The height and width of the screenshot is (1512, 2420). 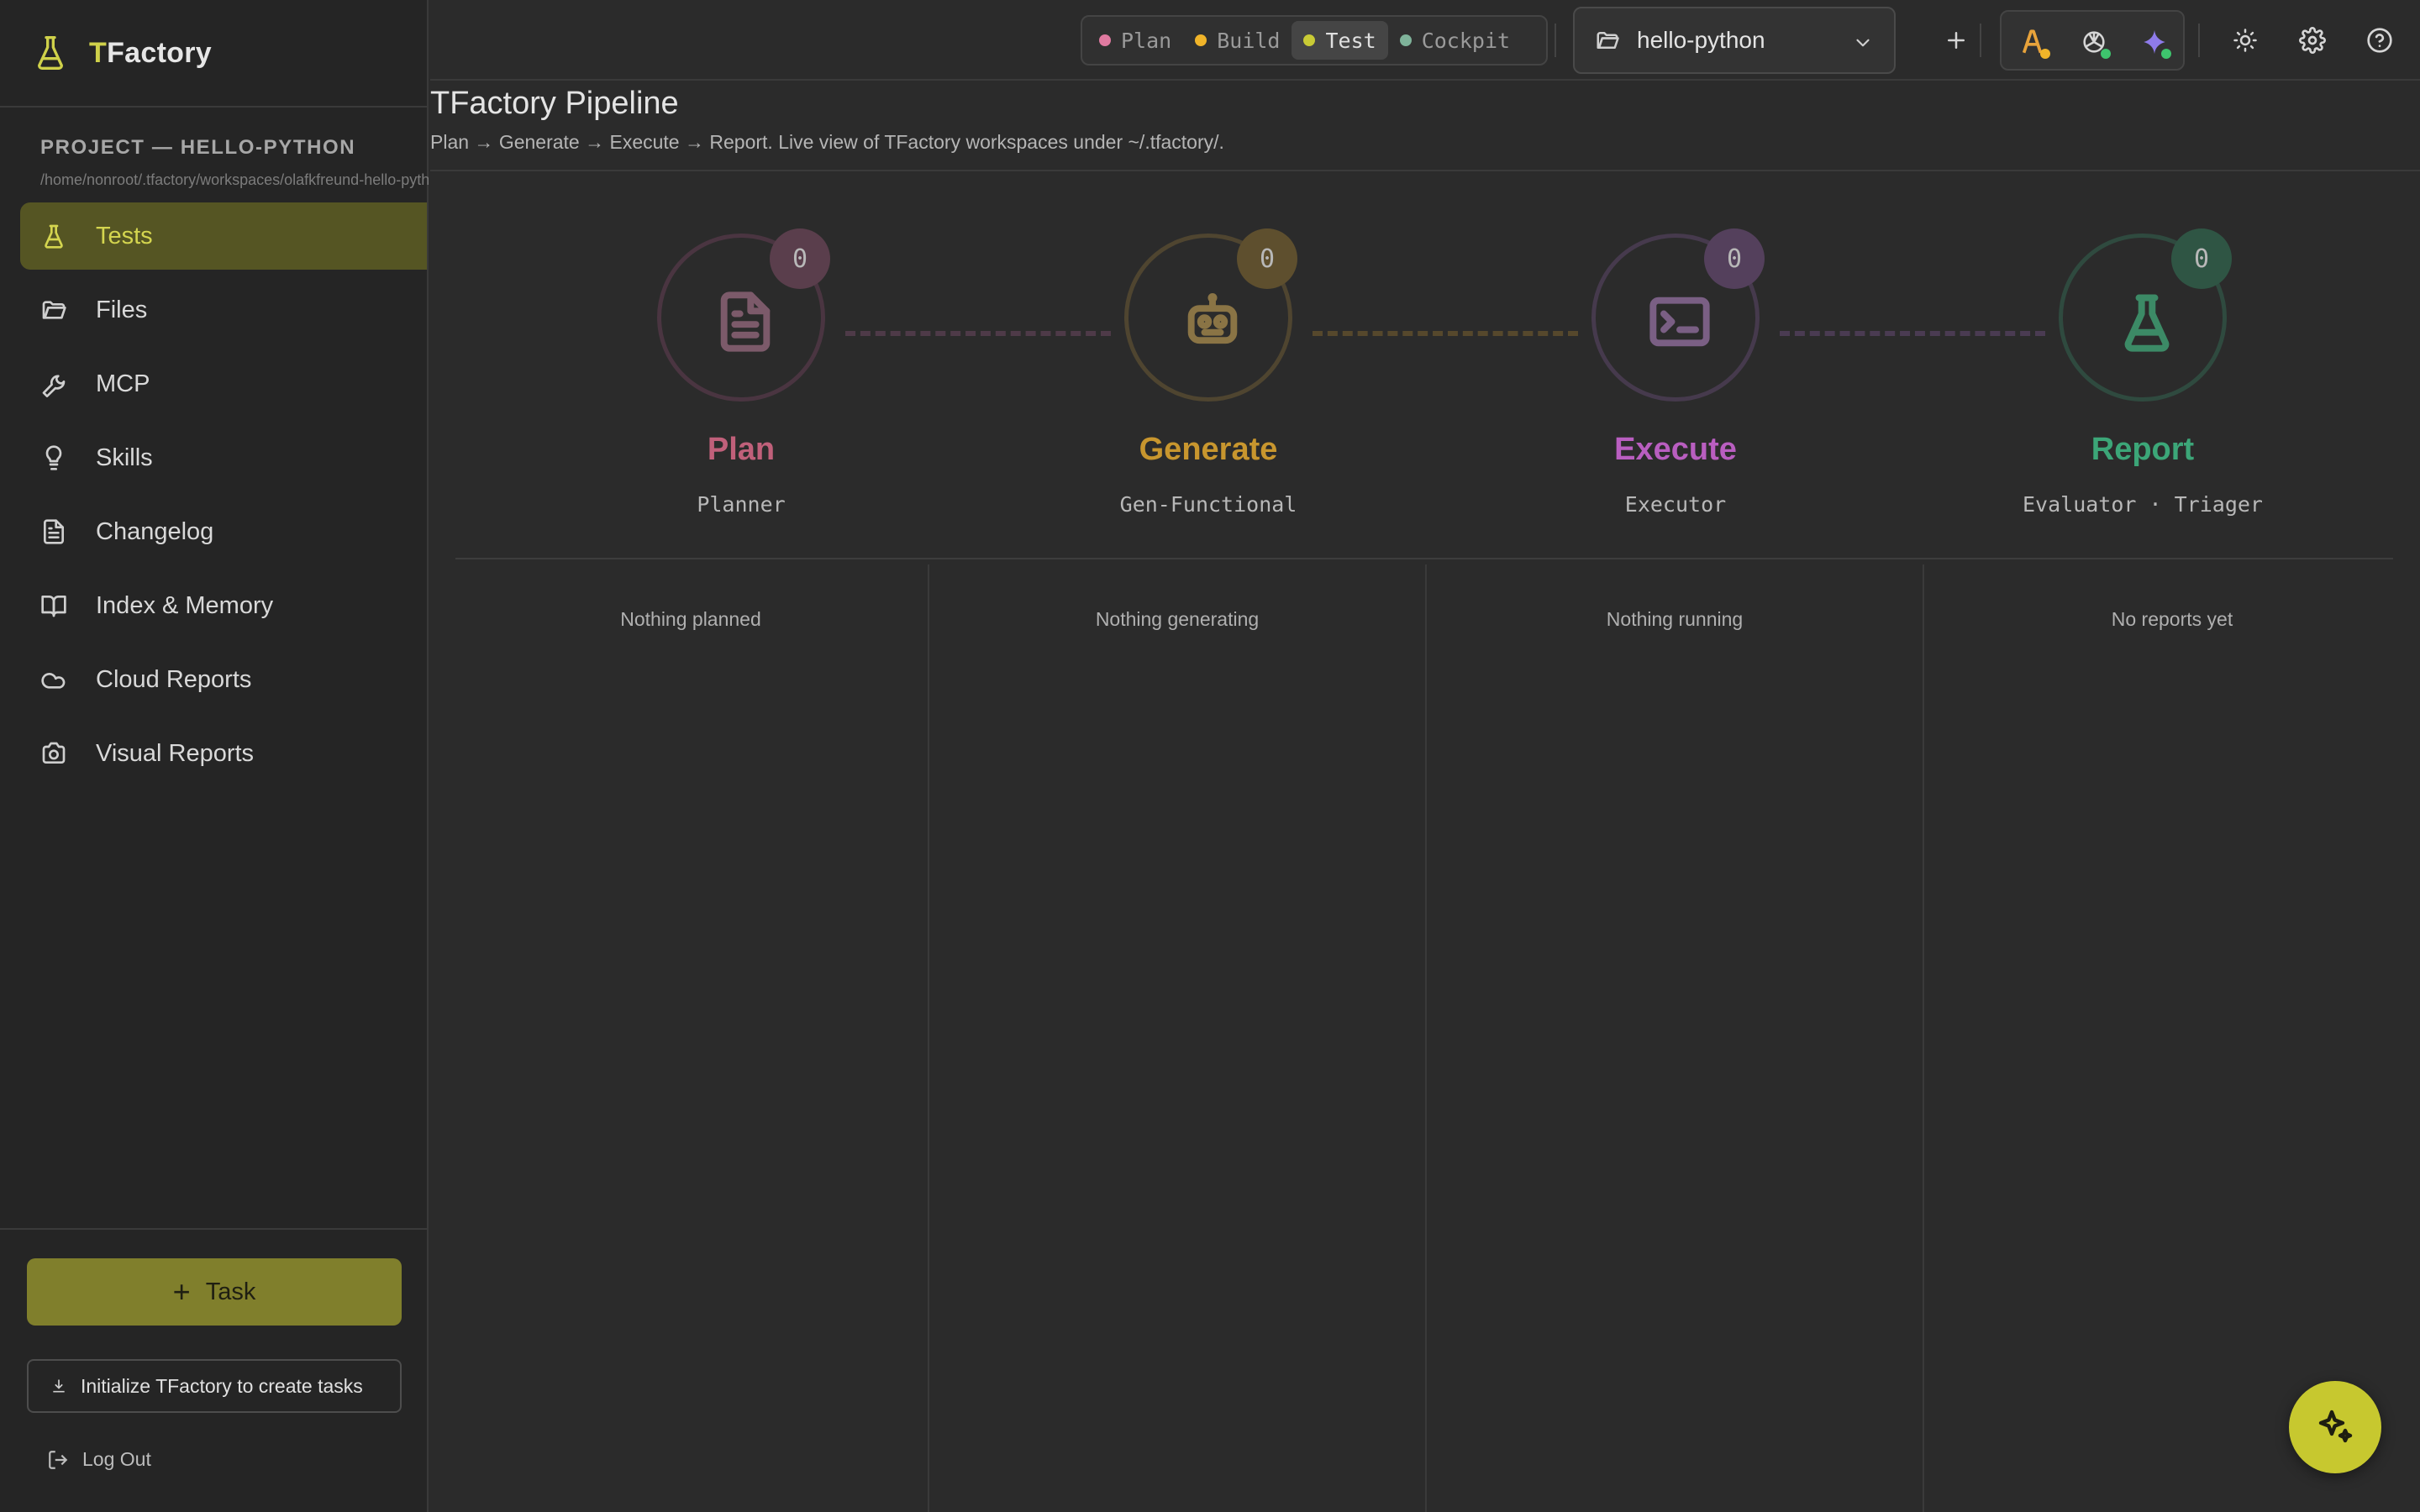 I want to click on sun-icon, so click(x=2245, y=40).